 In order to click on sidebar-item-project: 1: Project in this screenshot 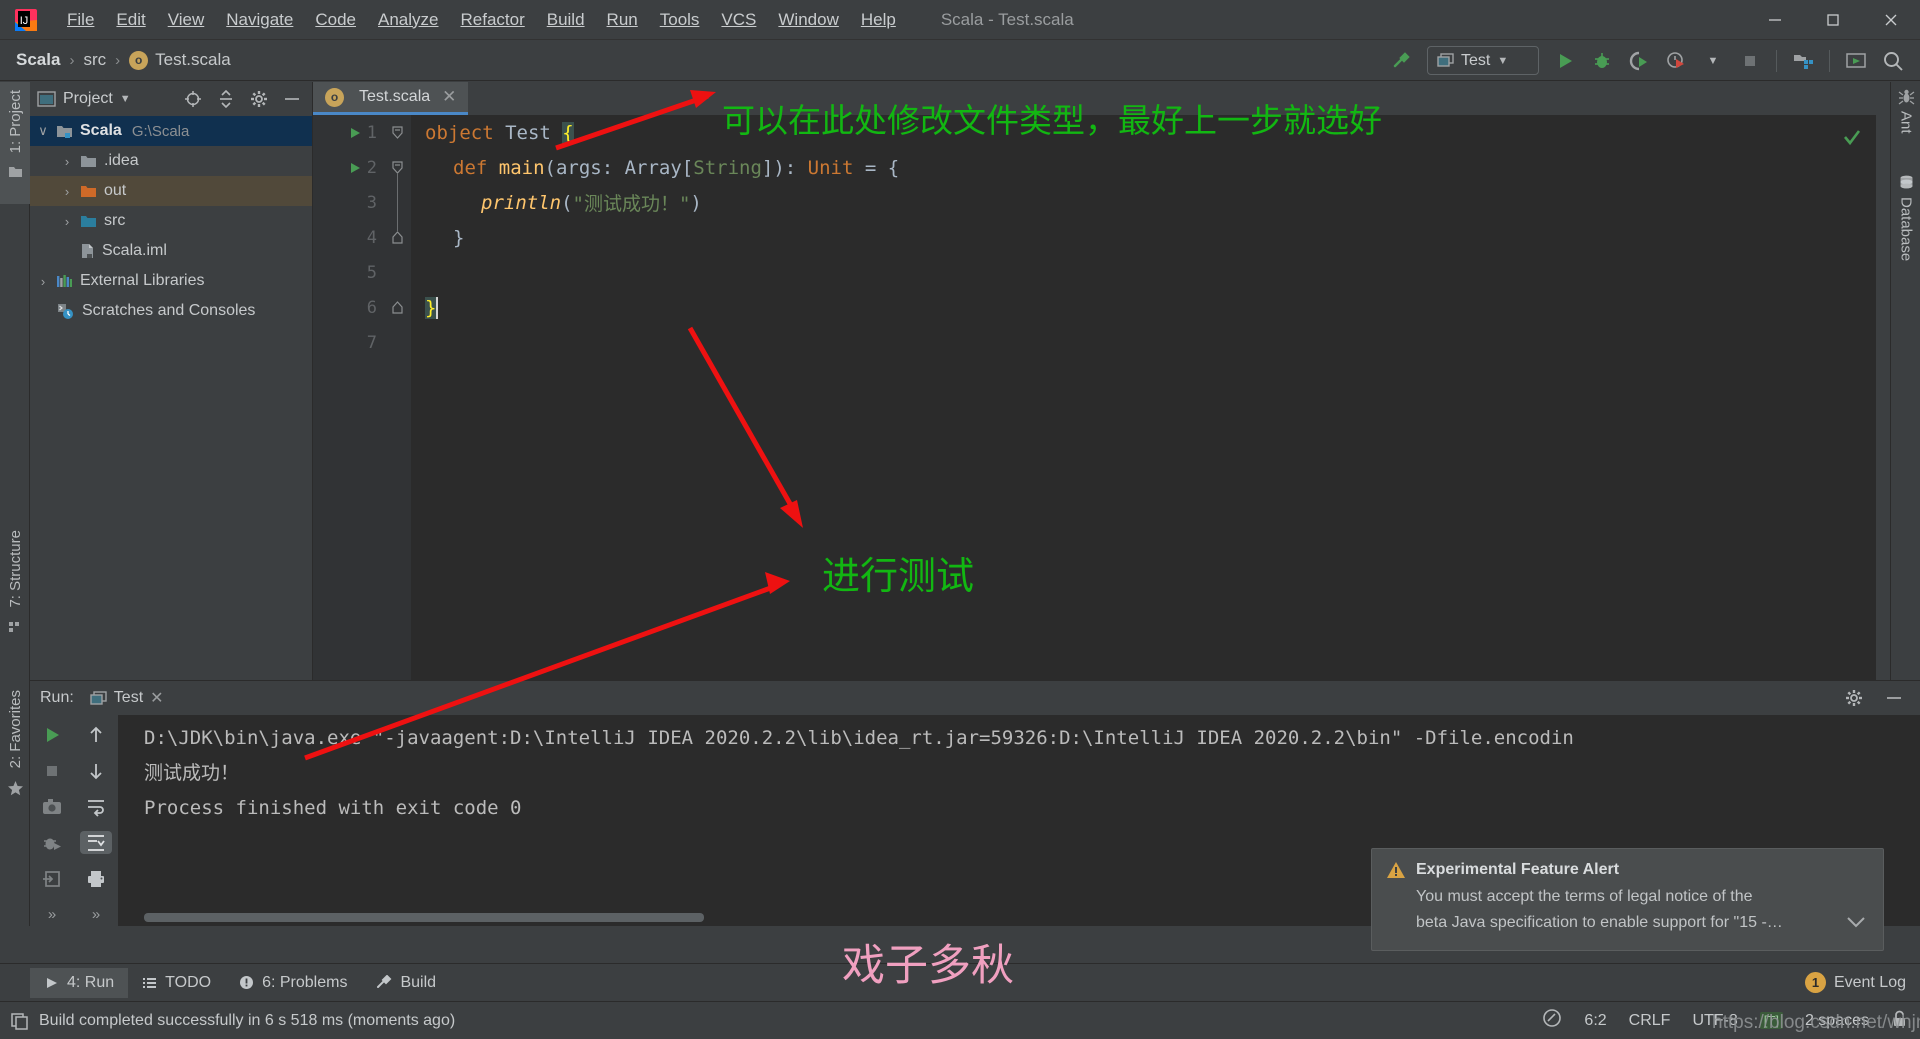, I will do `click(15, 143)`.